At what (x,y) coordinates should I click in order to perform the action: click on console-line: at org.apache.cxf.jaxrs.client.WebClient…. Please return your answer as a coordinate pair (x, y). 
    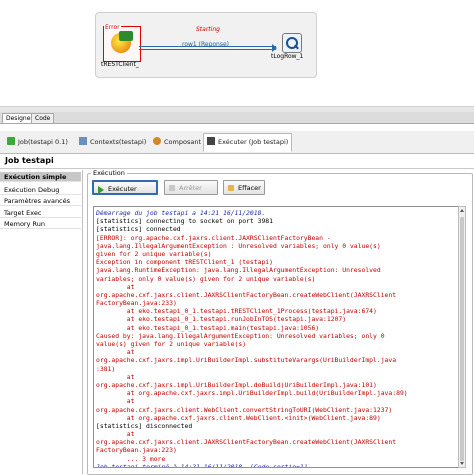
    Looking at the image, I should click on (238, 417).